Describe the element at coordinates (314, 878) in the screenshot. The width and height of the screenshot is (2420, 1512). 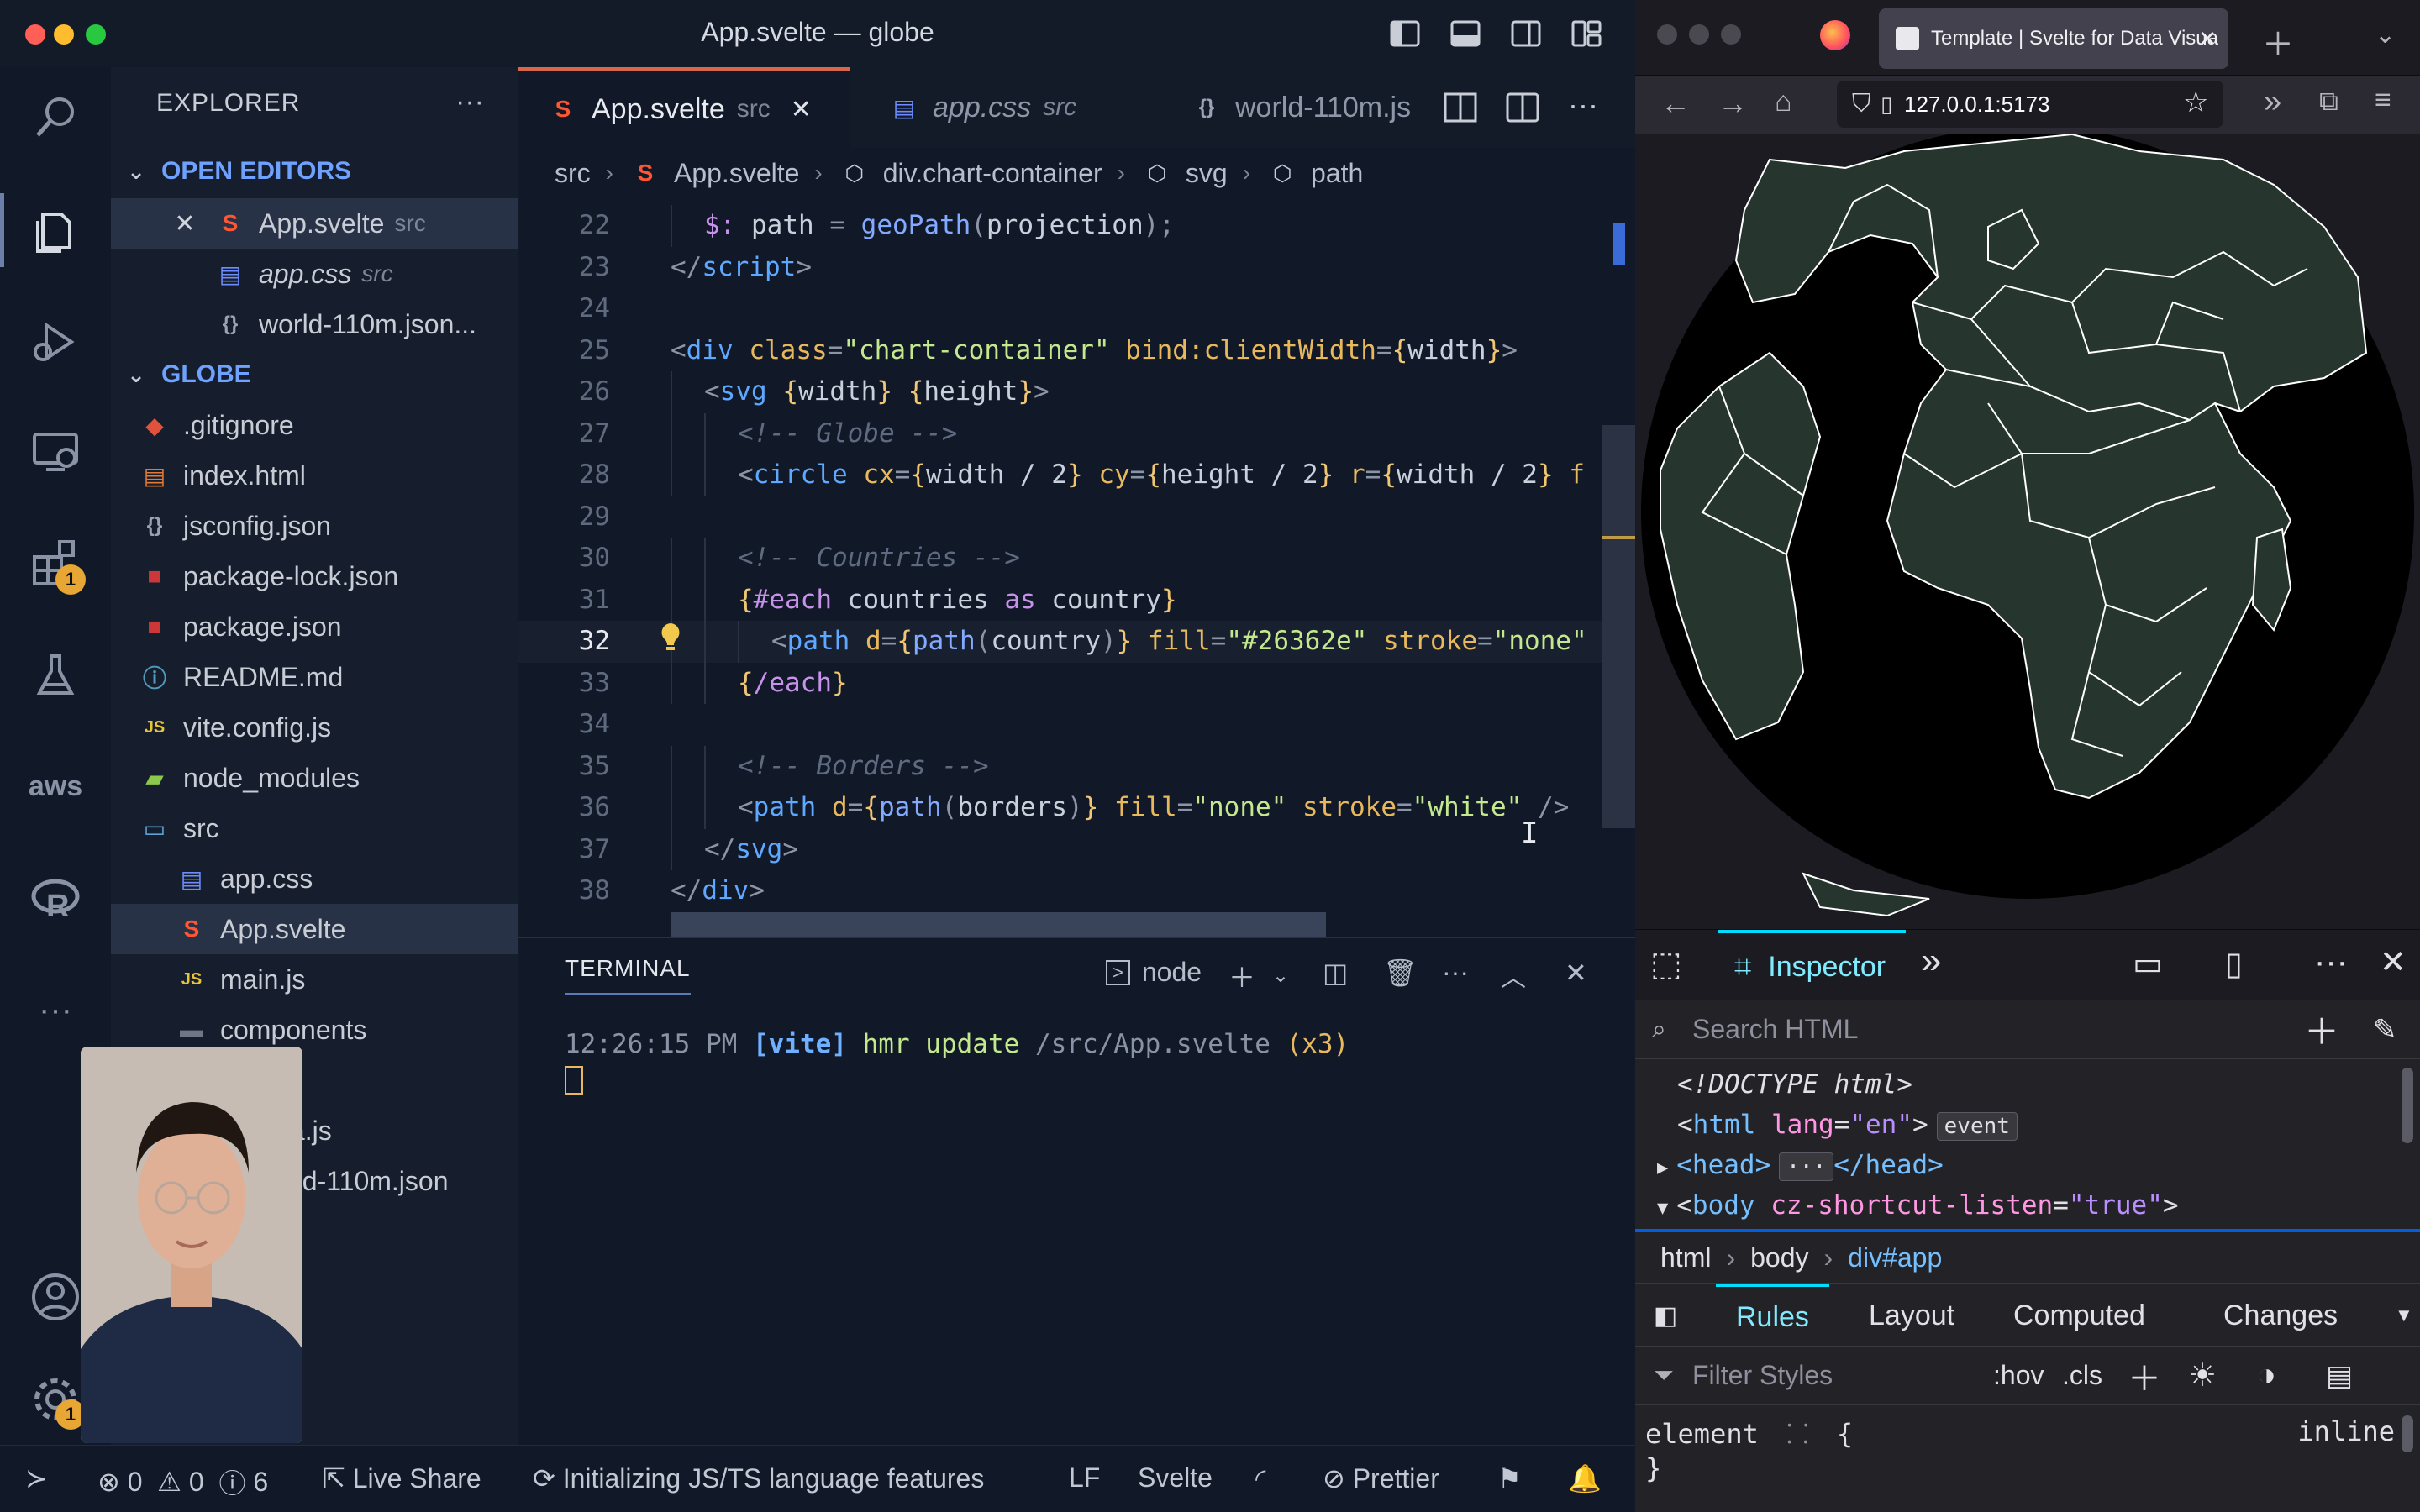
I see `tree-item-app-css: ▤ app.css` at that location.